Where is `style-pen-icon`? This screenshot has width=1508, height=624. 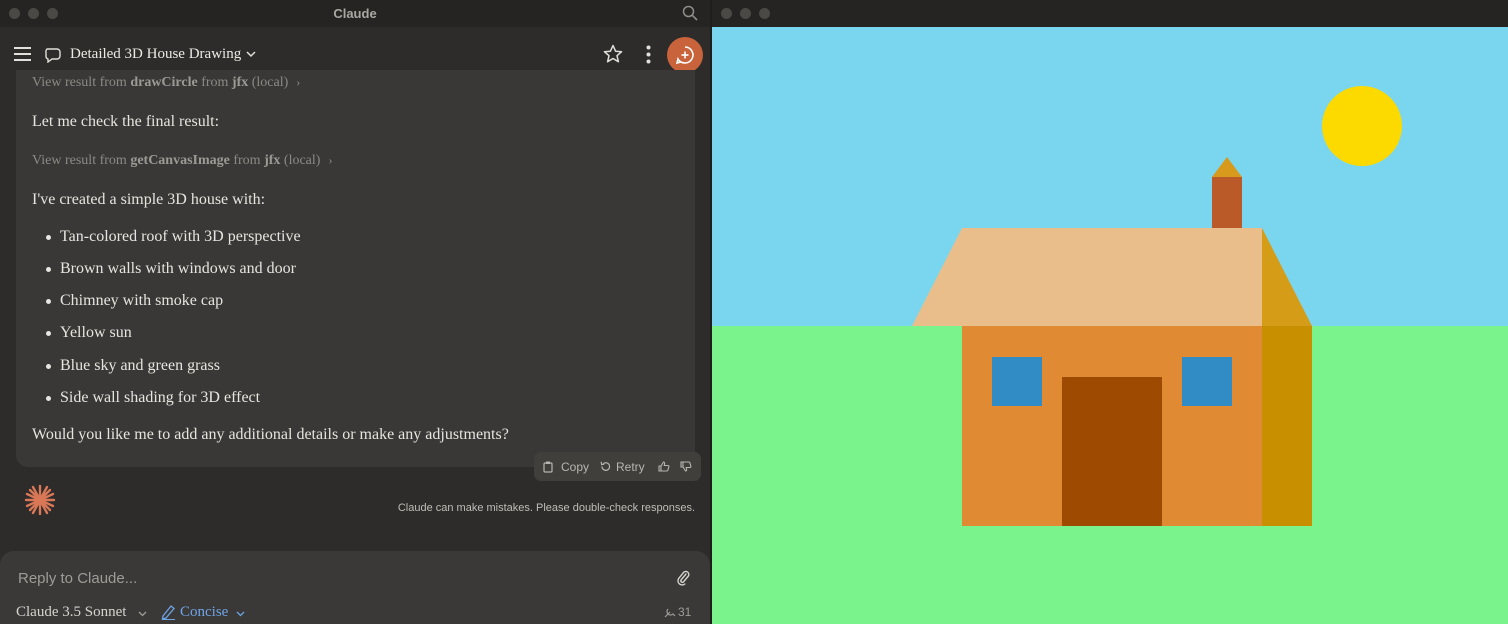 style-pen-icon is located at coordinates (168, 612).